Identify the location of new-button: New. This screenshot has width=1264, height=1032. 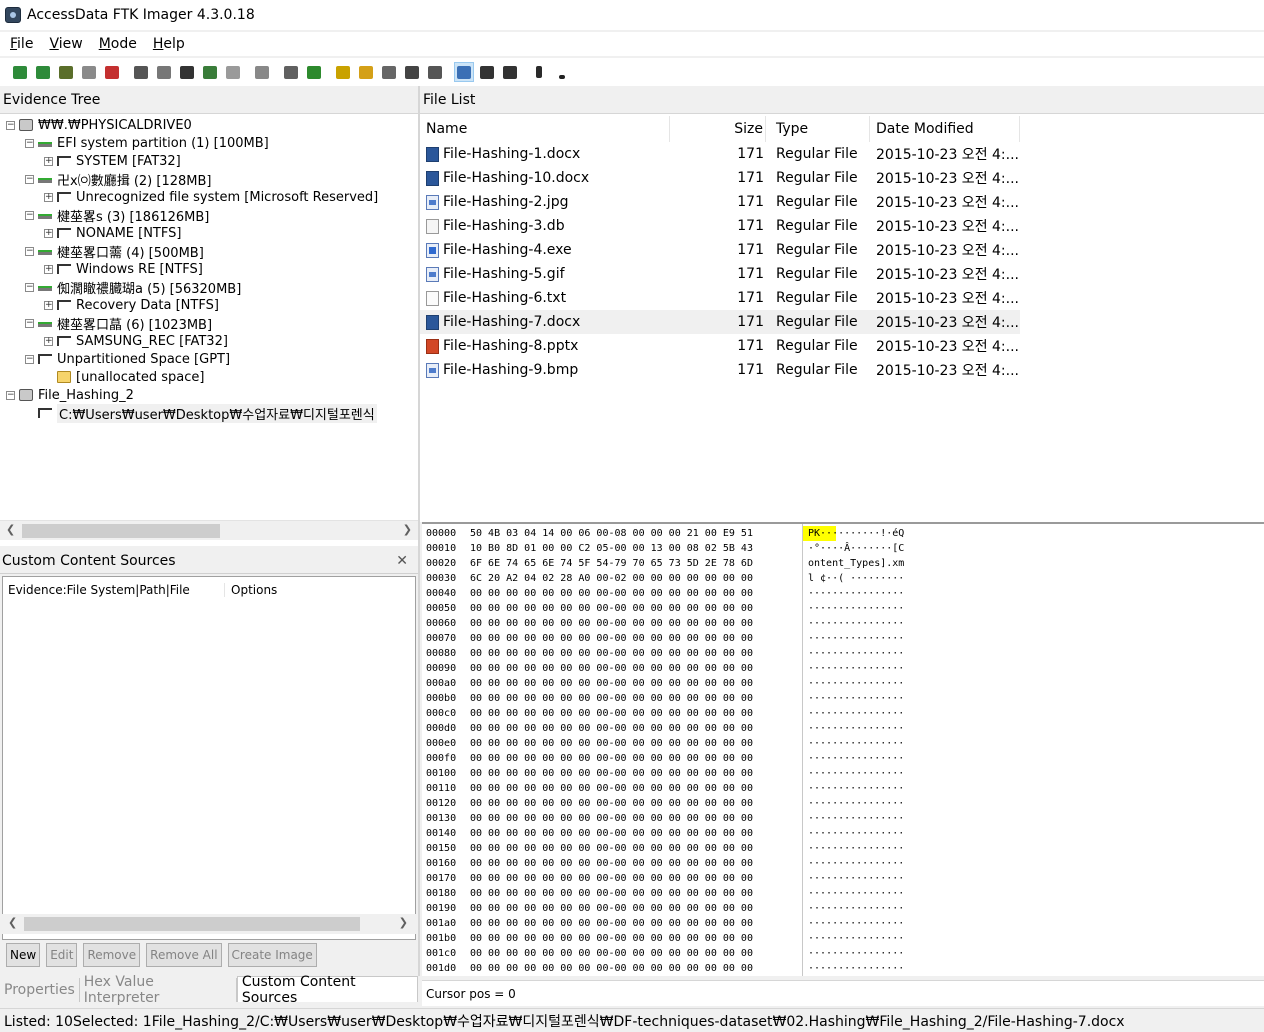
(23, 955).